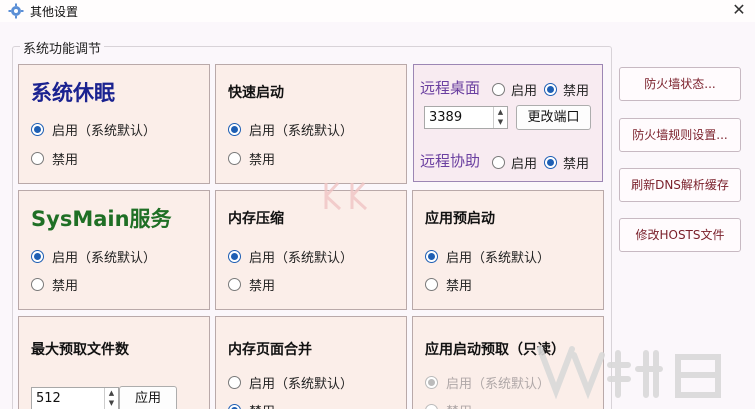 Image resolution: width=755 pixels, height=409 pixels. Describe the element at coordinates (256, 93) in the screenshot. I see `fast-boot-title: 快速启动` at that location.